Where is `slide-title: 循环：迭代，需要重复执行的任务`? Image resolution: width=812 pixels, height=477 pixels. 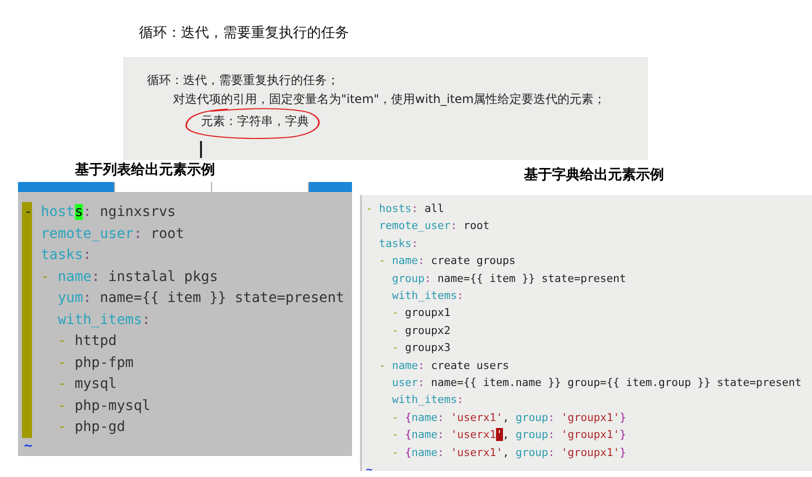
slide-title: 循环：迭代，需要重复执行的任务 is located at coordinates (244, 33).